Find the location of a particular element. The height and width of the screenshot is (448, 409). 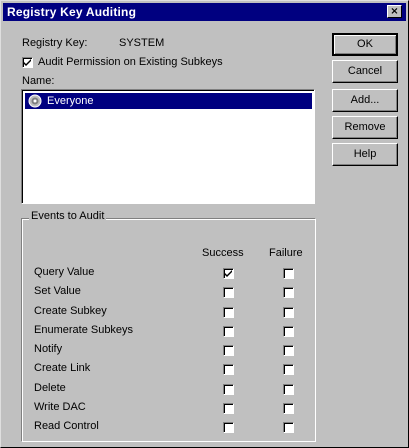

success-header: Success is located at coordinates (223, 253).